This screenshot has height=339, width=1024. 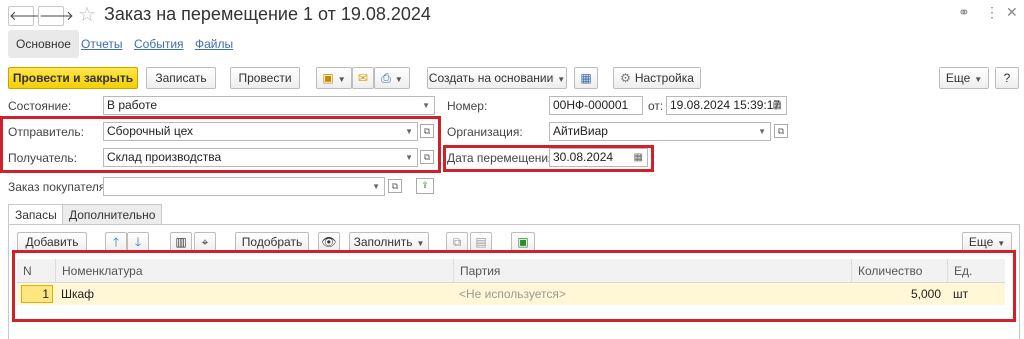 I want to click on printer-icon: ⎙, so click(x=386, y=78).